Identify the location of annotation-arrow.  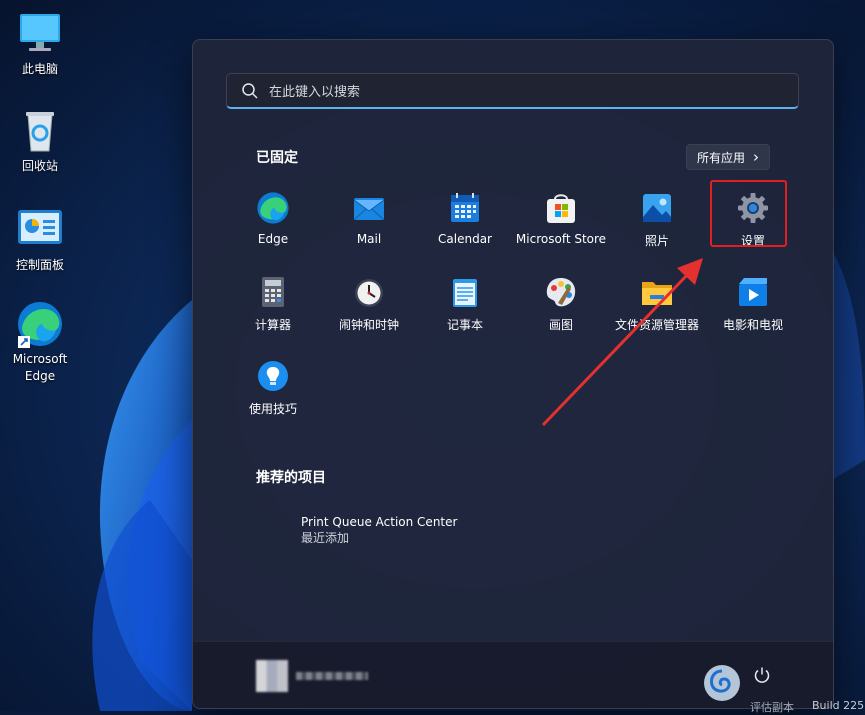
(622, 342).